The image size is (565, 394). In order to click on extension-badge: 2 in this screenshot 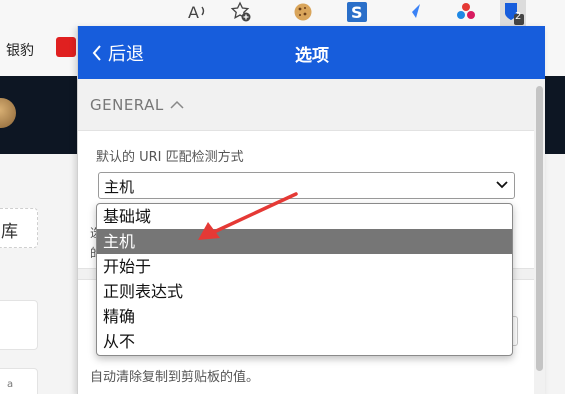, I will do `click(518, 16)`.